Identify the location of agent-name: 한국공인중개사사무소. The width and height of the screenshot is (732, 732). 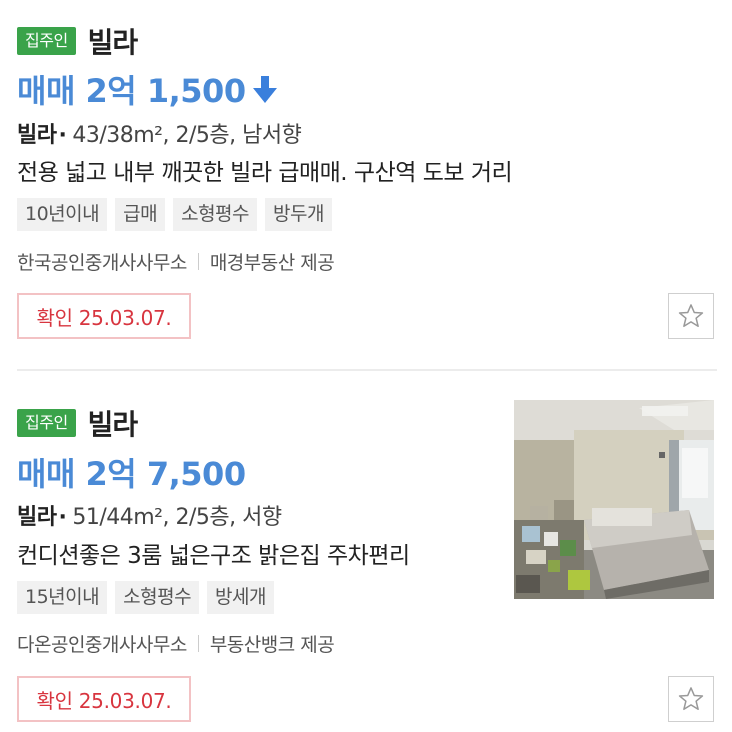
(102, 263).